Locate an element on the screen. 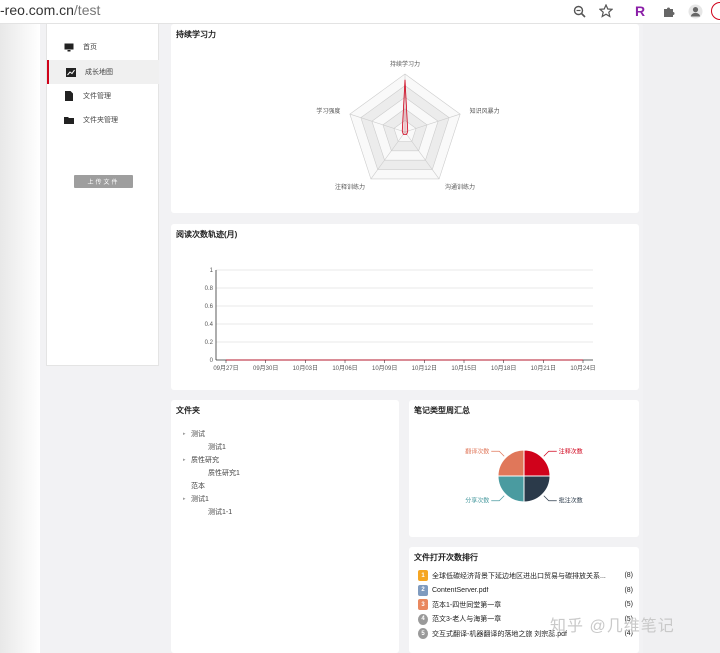 This screenshot has width=720, height=653. rank-badge-icon: 5 is located at coordinates (423, 633).